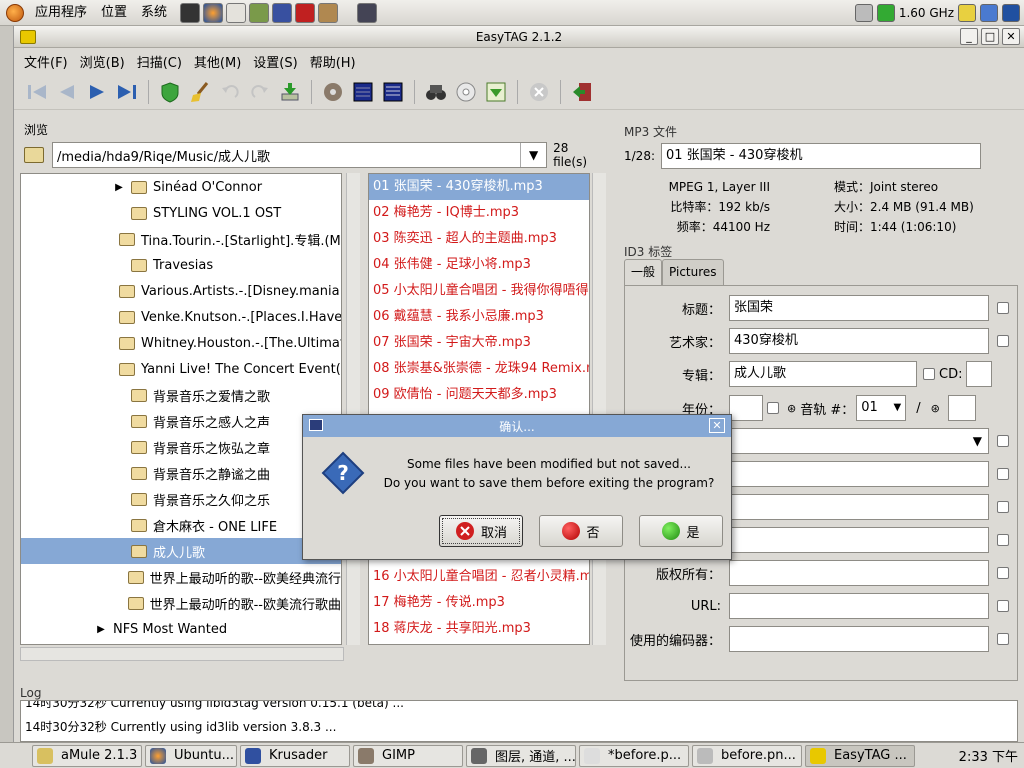 Image resolution: width=1024 pixels, height=768 pixels. What do you see at coordinates (37, 92) in the screenshot?
I see `first-file-icon` at bounding box center [37, 92].